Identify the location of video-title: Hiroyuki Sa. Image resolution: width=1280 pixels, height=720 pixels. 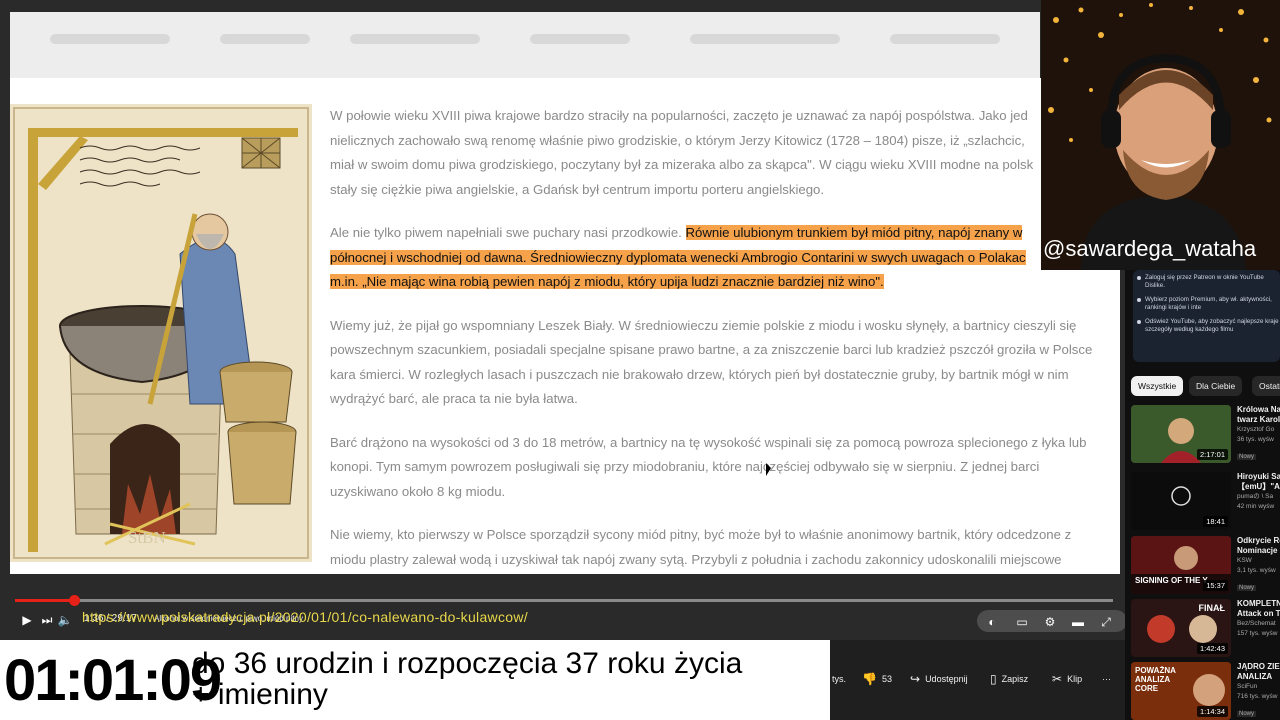
(1258, 477).